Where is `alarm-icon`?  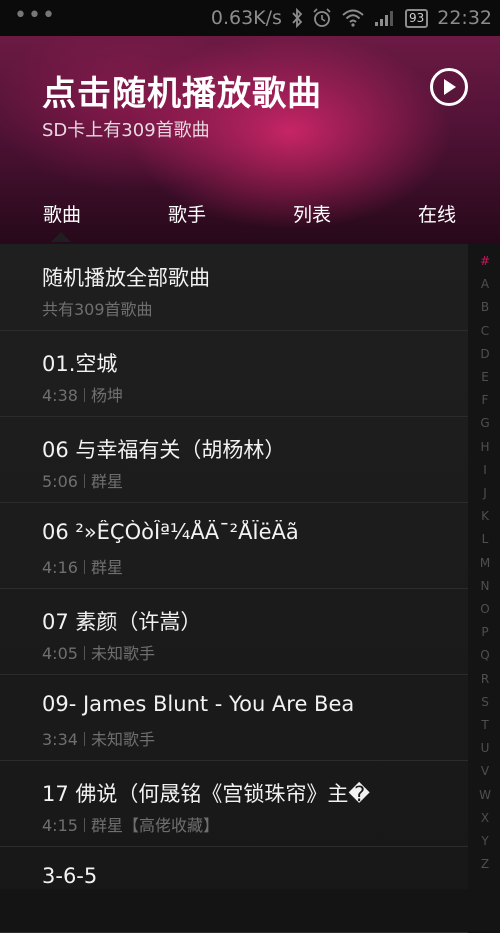
alarm-icon is located at coordinates (322, 17).